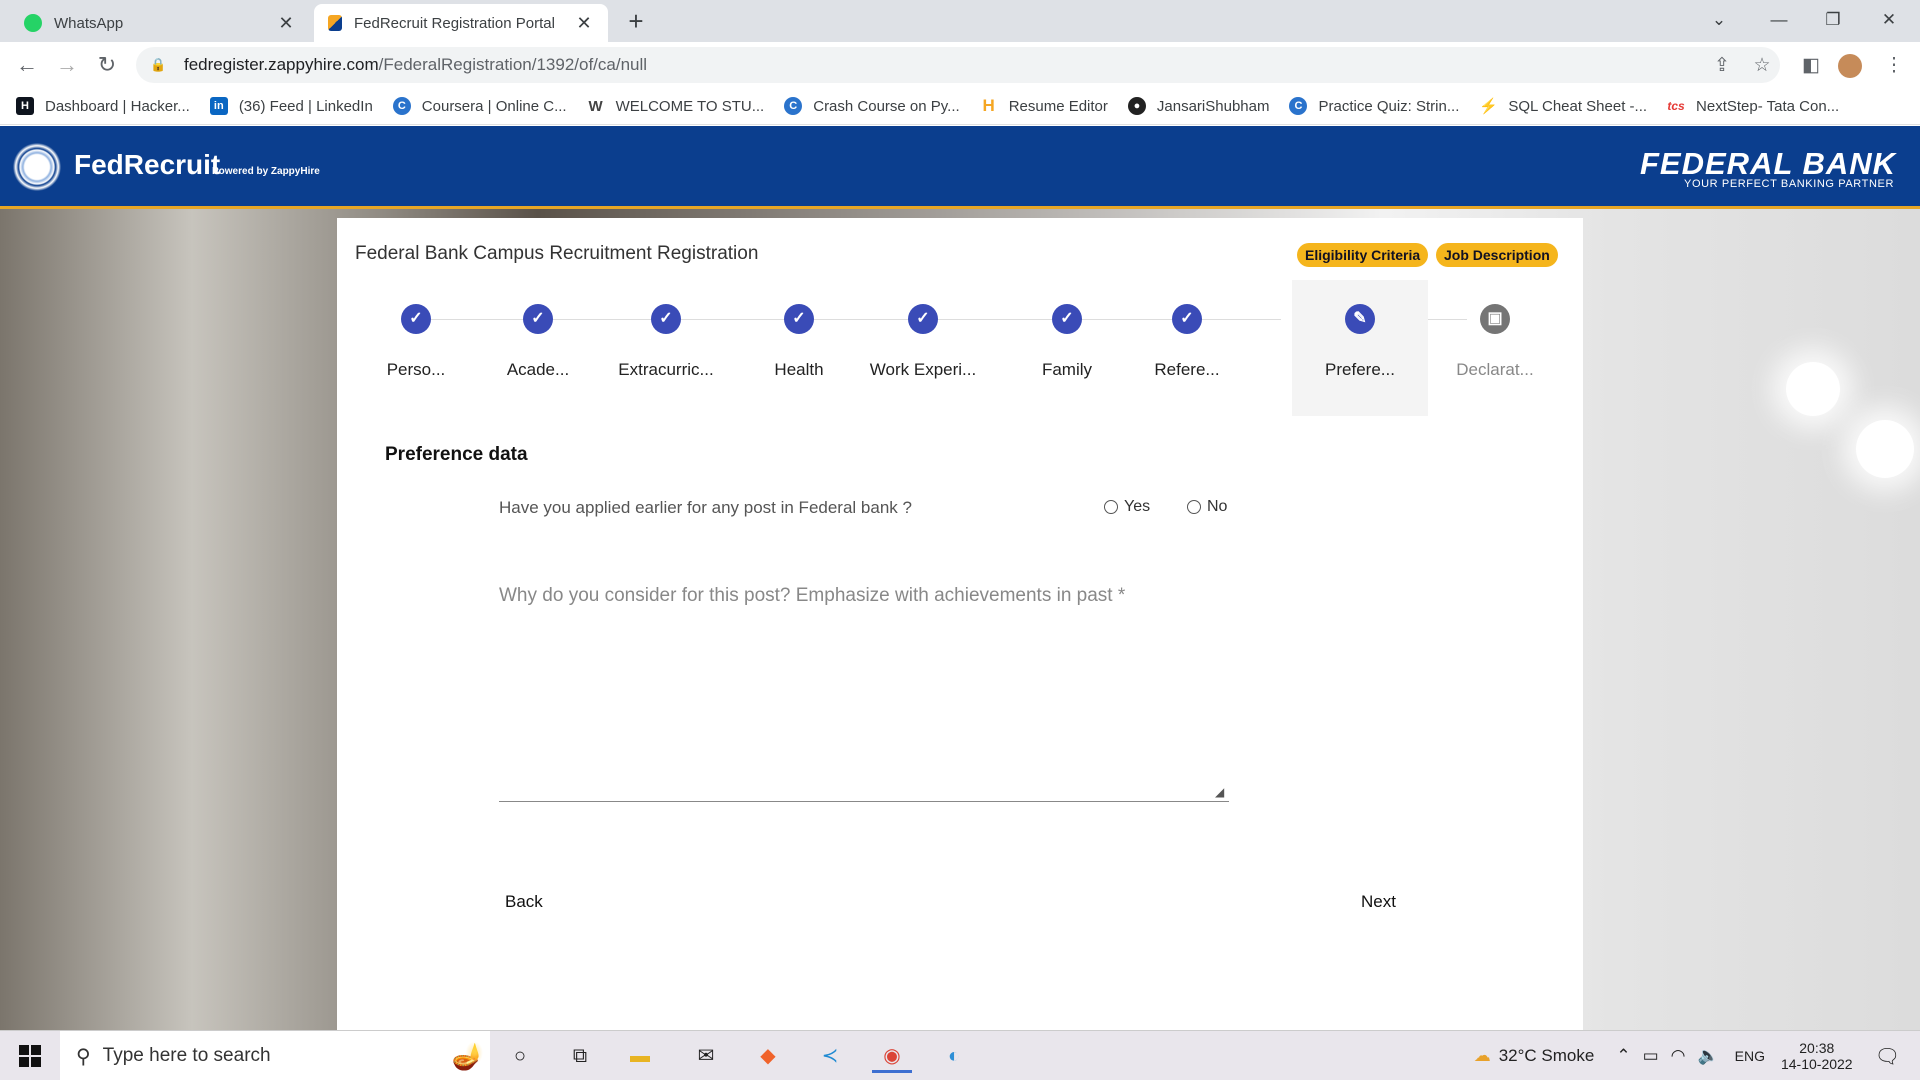 The width and height of the screenshot is (1920, 1080). I want to click on weather-icon: ☁, so click(1482, 1055).